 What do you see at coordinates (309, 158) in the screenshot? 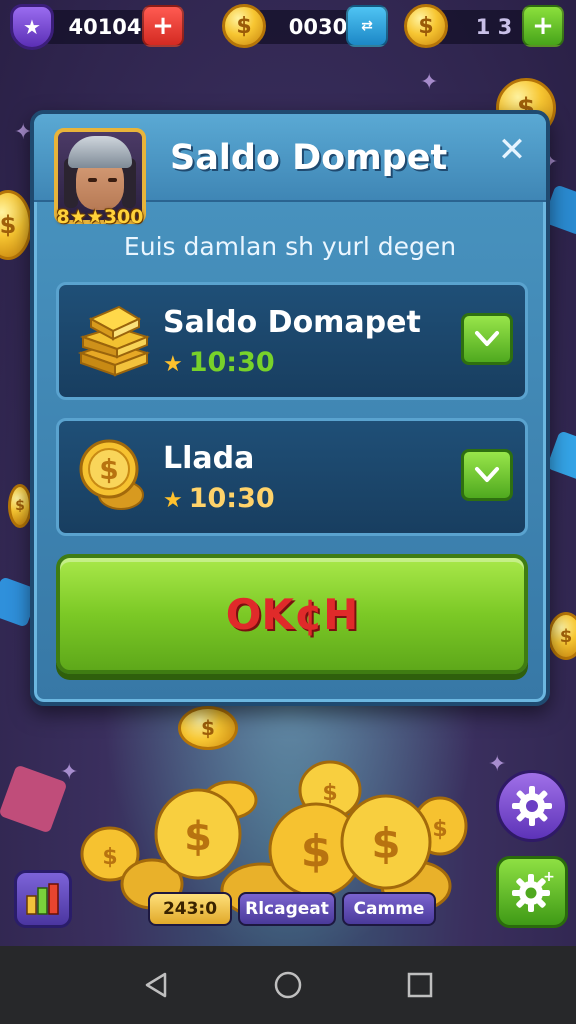
I see `dialog-title: Saldo Dompet` at bounding box center [309, 158].